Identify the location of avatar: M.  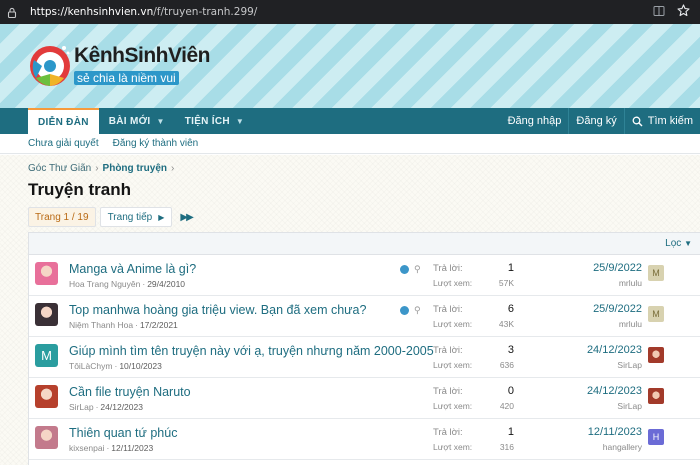
(46, 355).